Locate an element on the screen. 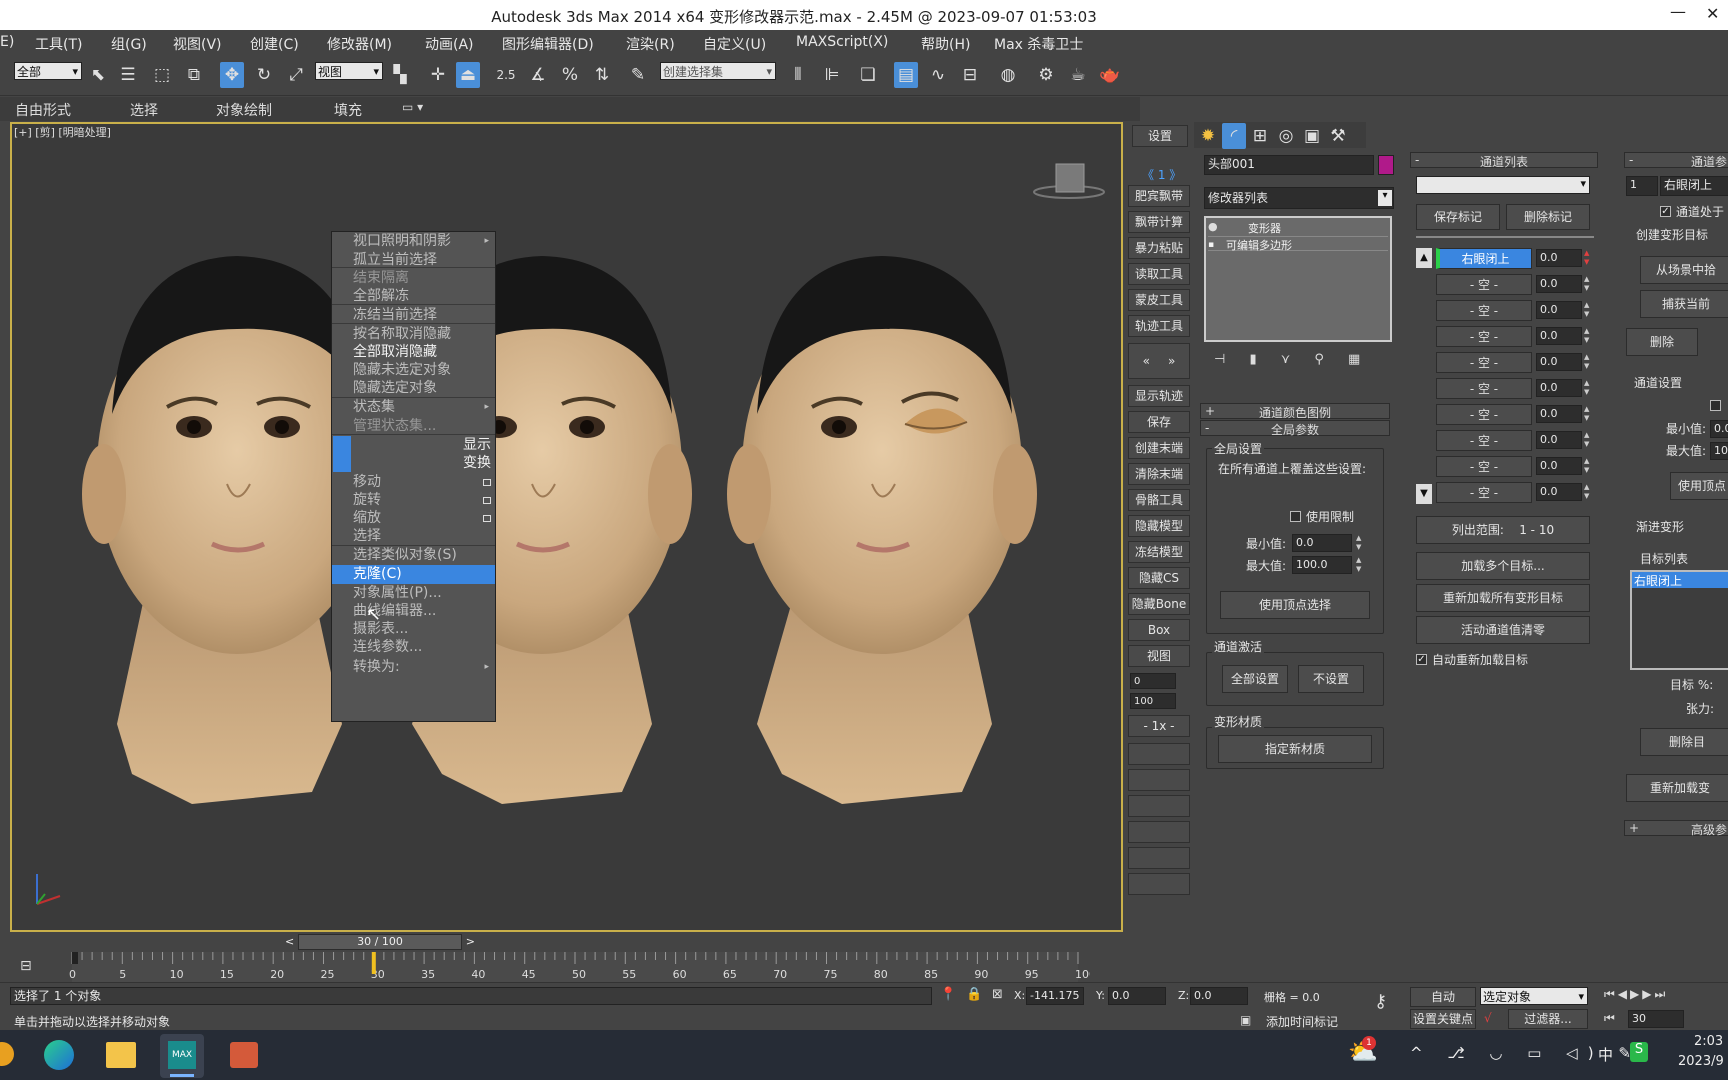 The image size is (1728, 1080). menu-modifiers: 修改器(M) is located at coordinates (359, 44).